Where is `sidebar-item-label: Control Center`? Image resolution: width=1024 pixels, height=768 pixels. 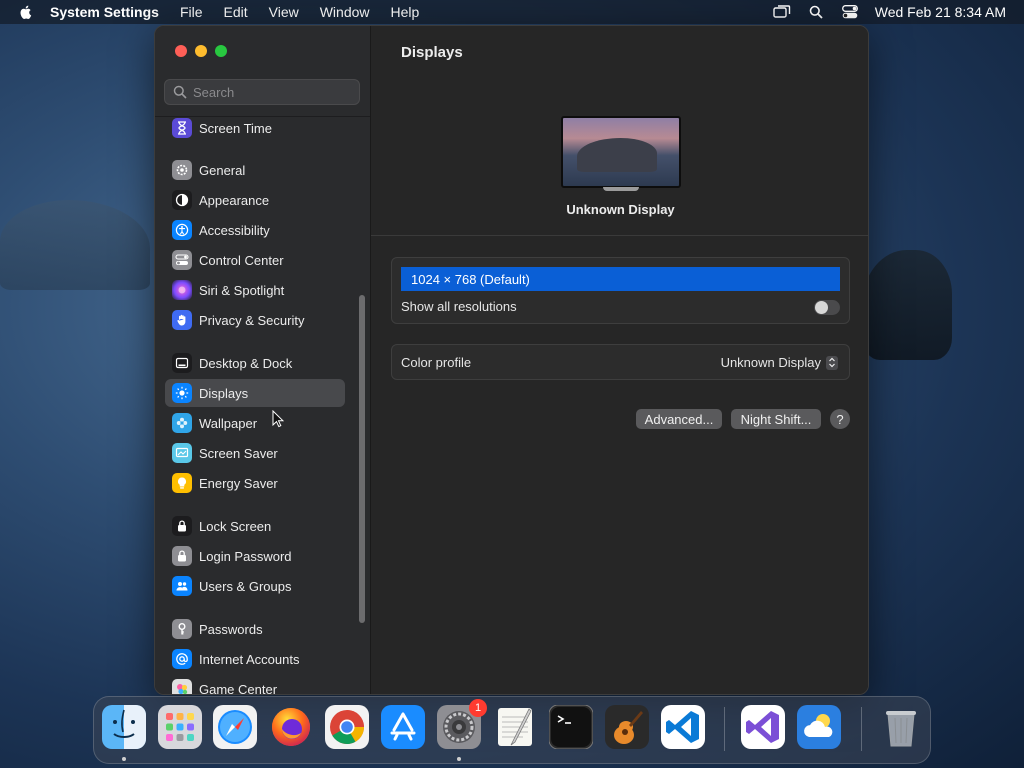 sidebar-item-label: Control Center is located at coordinates (241, 260).